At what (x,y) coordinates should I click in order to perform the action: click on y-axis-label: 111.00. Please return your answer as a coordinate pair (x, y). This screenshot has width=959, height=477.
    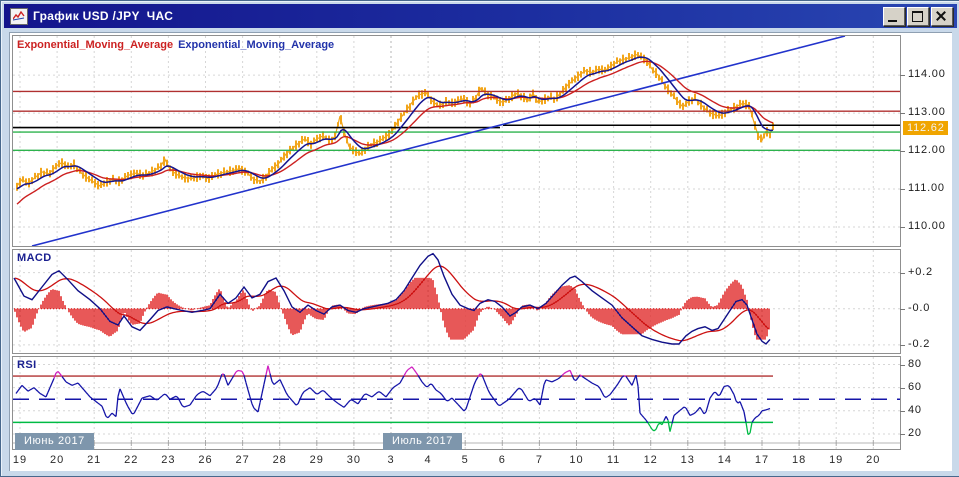
    Looking at the image, I should click on (926, 188).